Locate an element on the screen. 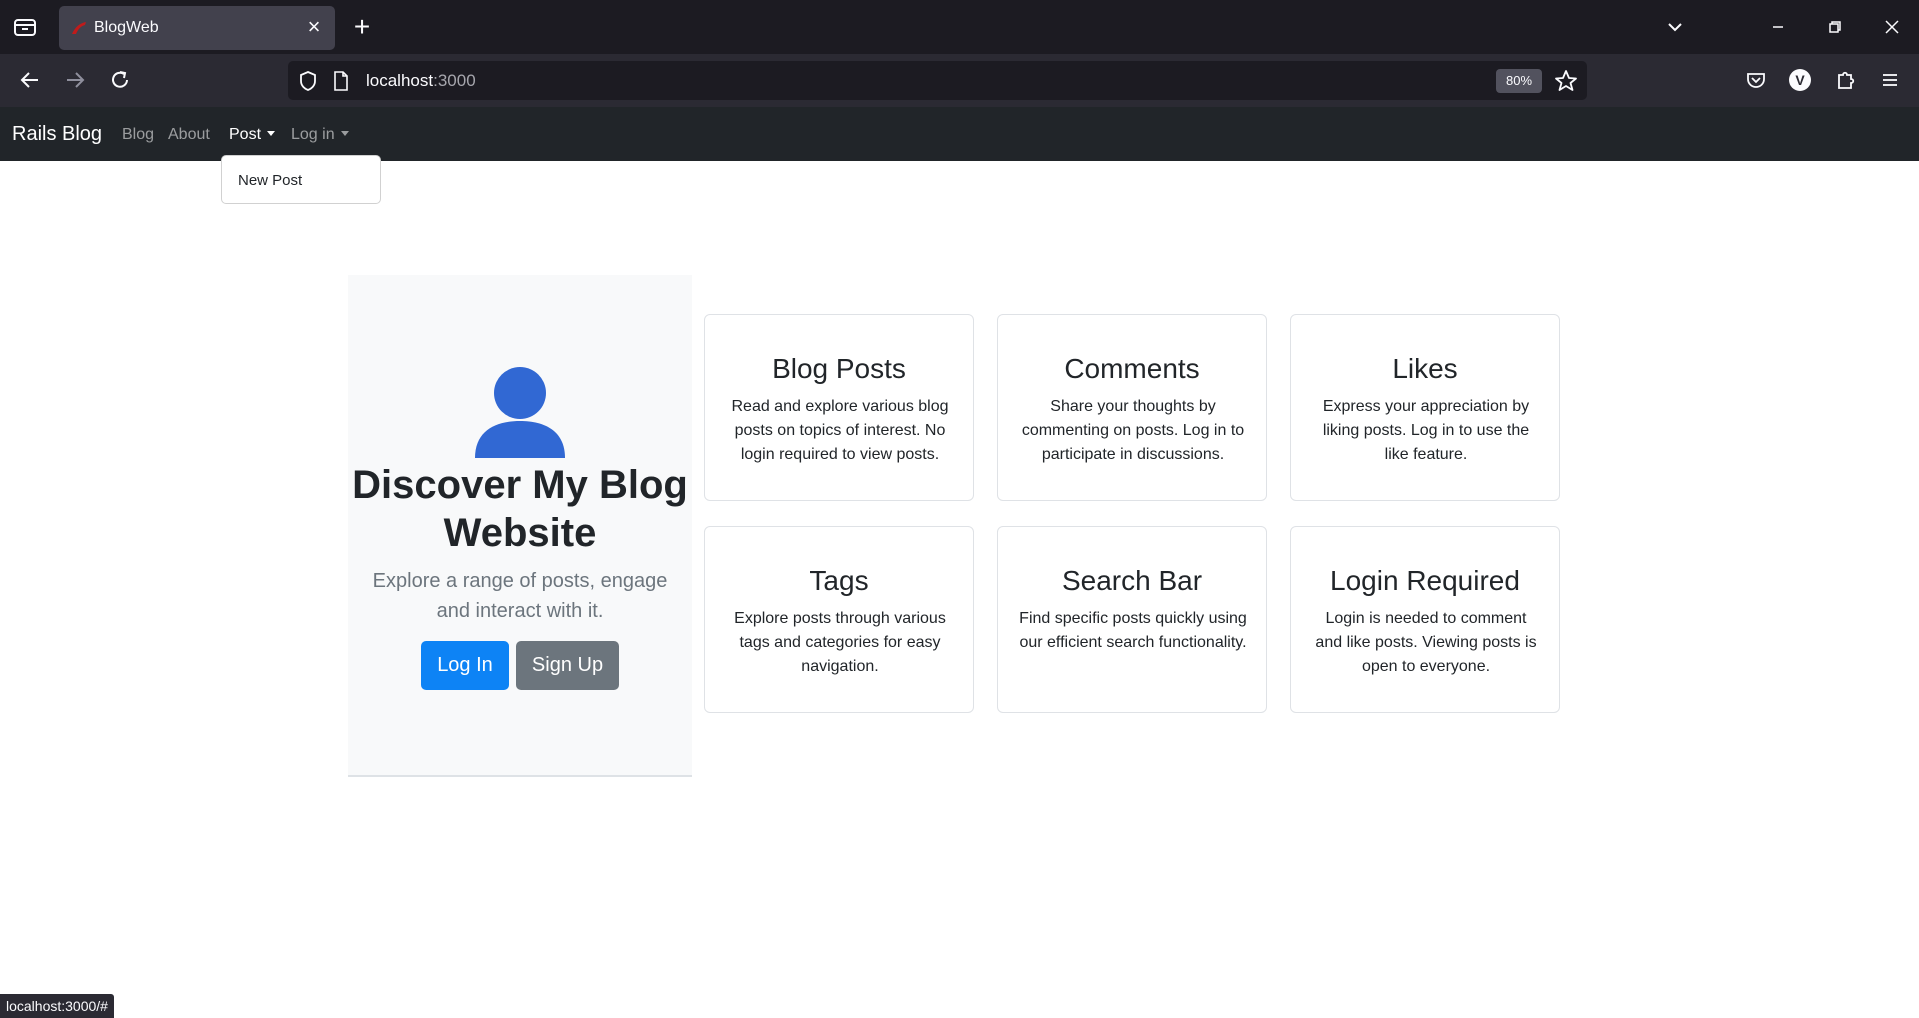  back-arrow-icon is located at coordinates (30, 80).